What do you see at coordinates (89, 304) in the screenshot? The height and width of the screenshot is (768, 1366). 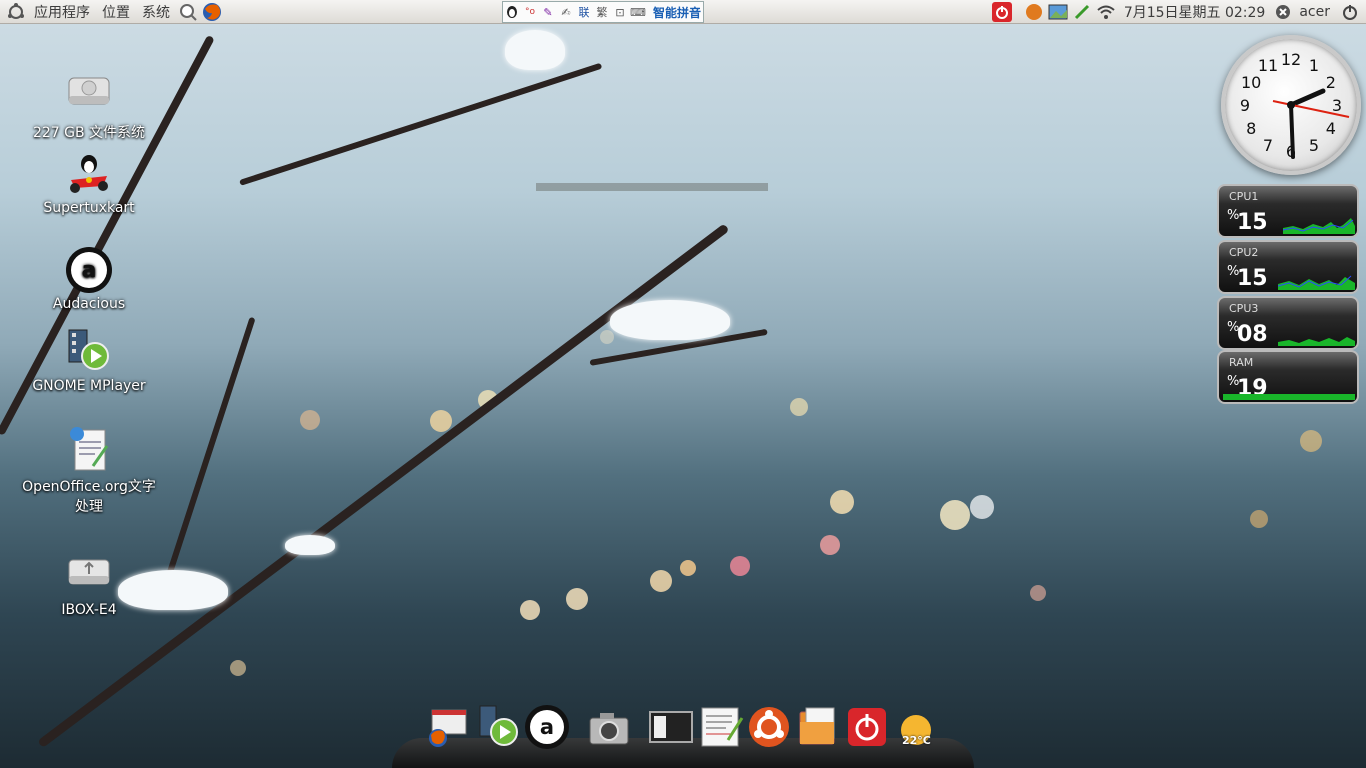 I see `desktop-icon-label: Audacious` at bounding box center [89, 304].